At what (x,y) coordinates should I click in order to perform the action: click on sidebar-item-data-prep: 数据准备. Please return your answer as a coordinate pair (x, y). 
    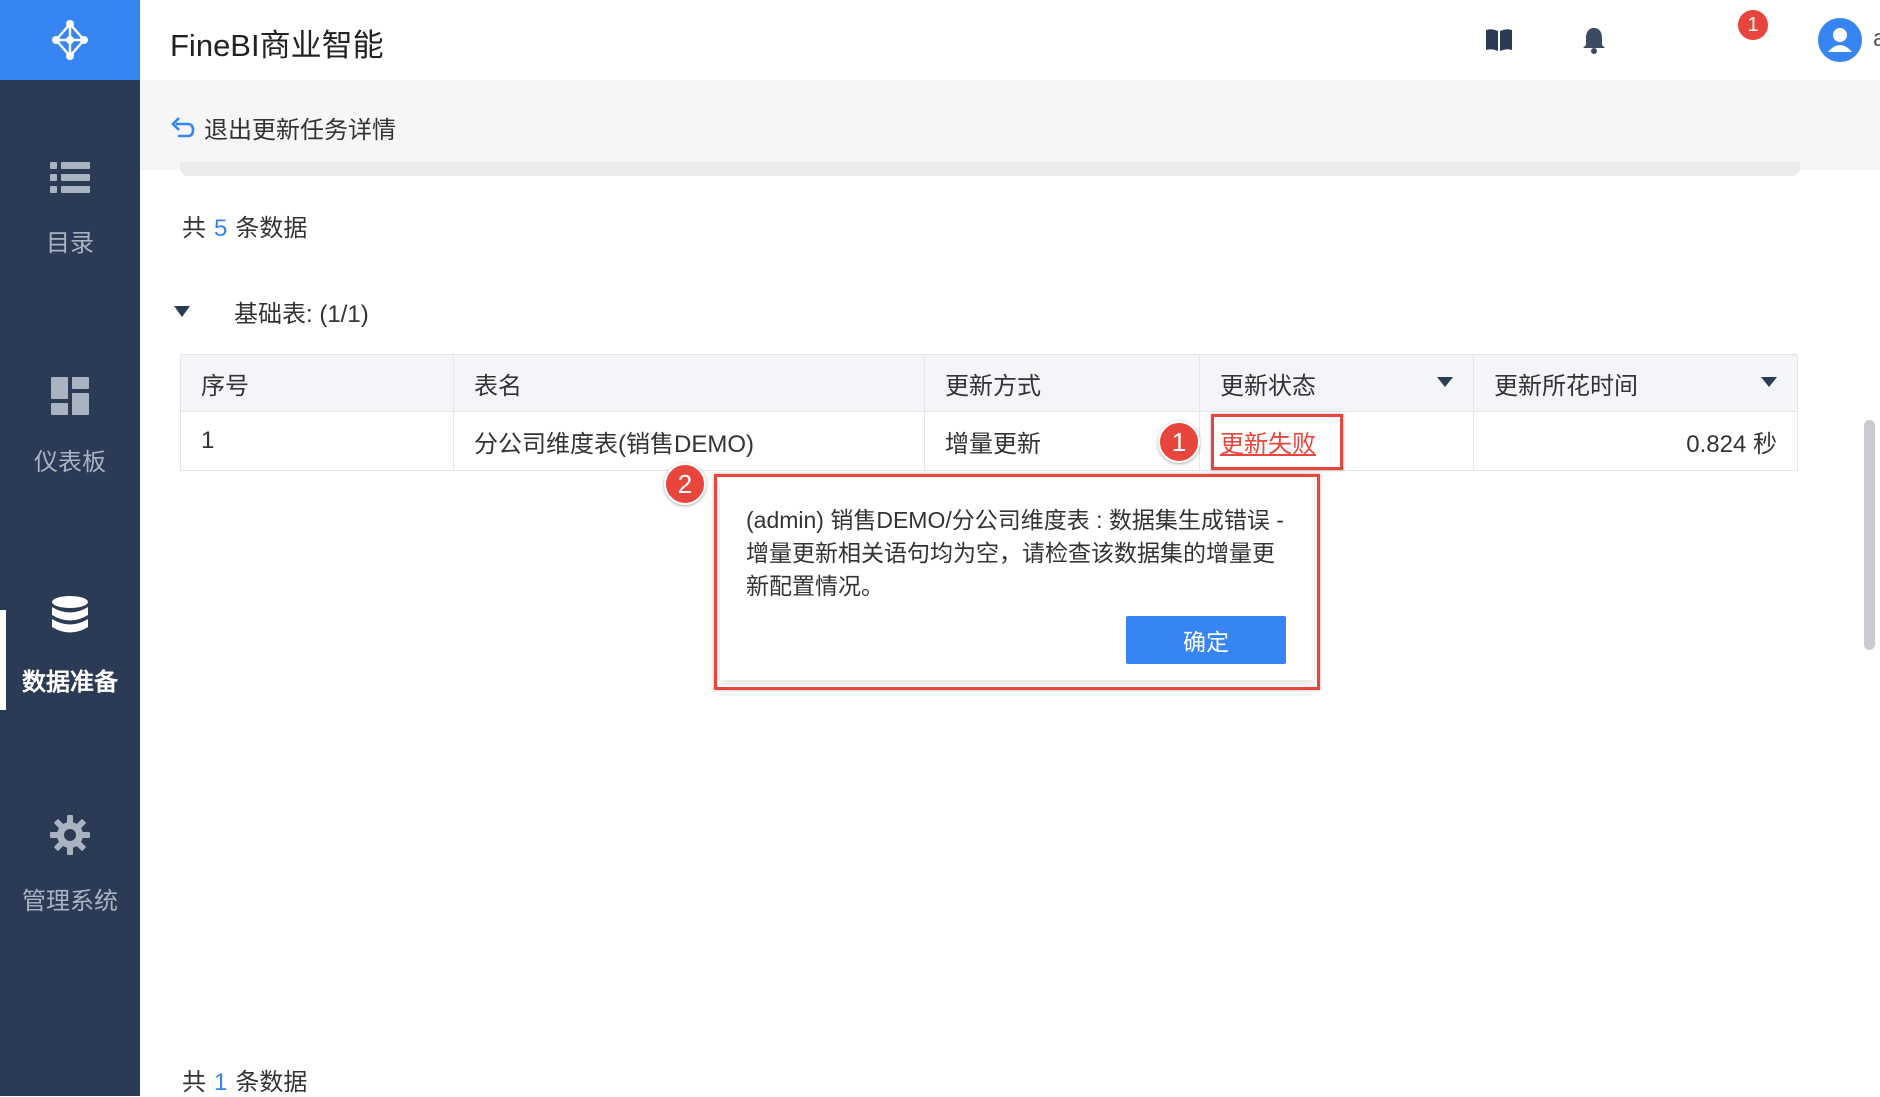
    Looking at the image, I should click on (70, 649).